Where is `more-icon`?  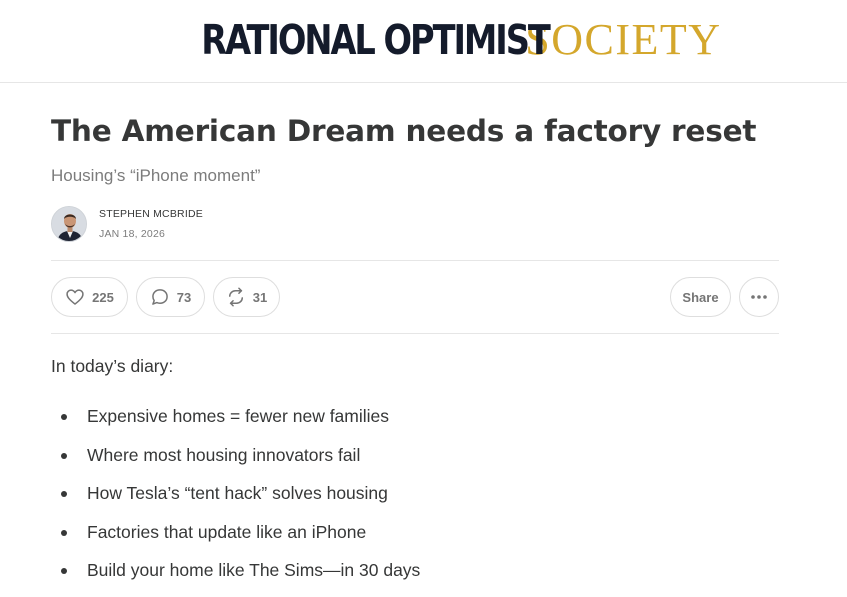 more-icon is located at coordinates (759, 297).